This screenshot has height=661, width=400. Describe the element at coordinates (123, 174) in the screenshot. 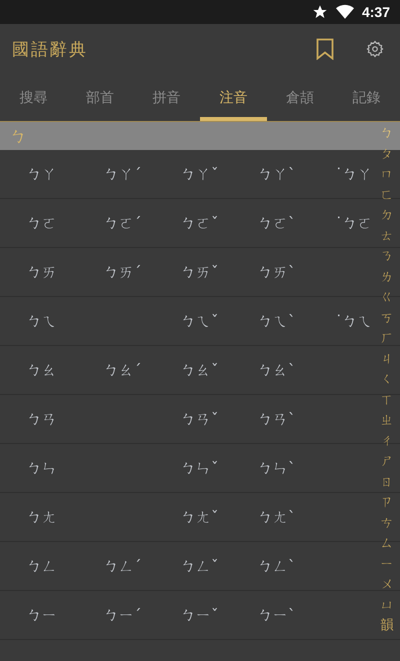

I see `syllable-item: ㄅㄚˊ` at that location.